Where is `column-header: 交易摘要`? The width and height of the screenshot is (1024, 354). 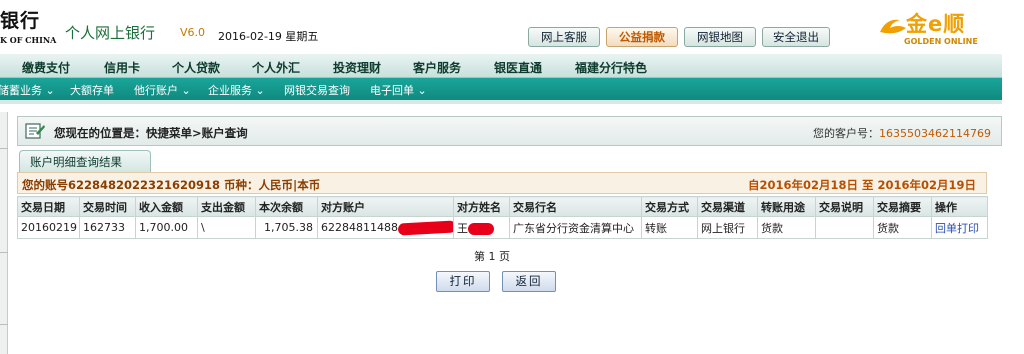
column-header: 交易摘要 is located at coordinates (902, 206).